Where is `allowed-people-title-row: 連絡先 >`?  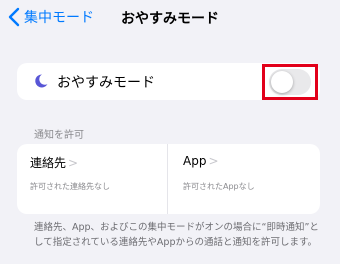
allowed-people-title-row: 連絡先 > is located at coordinates (54, 162).